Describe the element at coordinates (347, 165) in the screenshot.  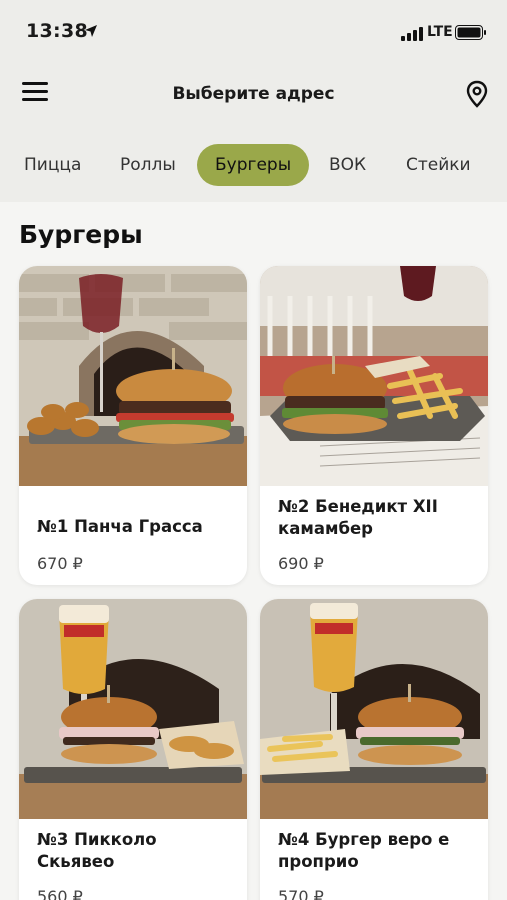
I see `tab-wok: ВОК` at that location.